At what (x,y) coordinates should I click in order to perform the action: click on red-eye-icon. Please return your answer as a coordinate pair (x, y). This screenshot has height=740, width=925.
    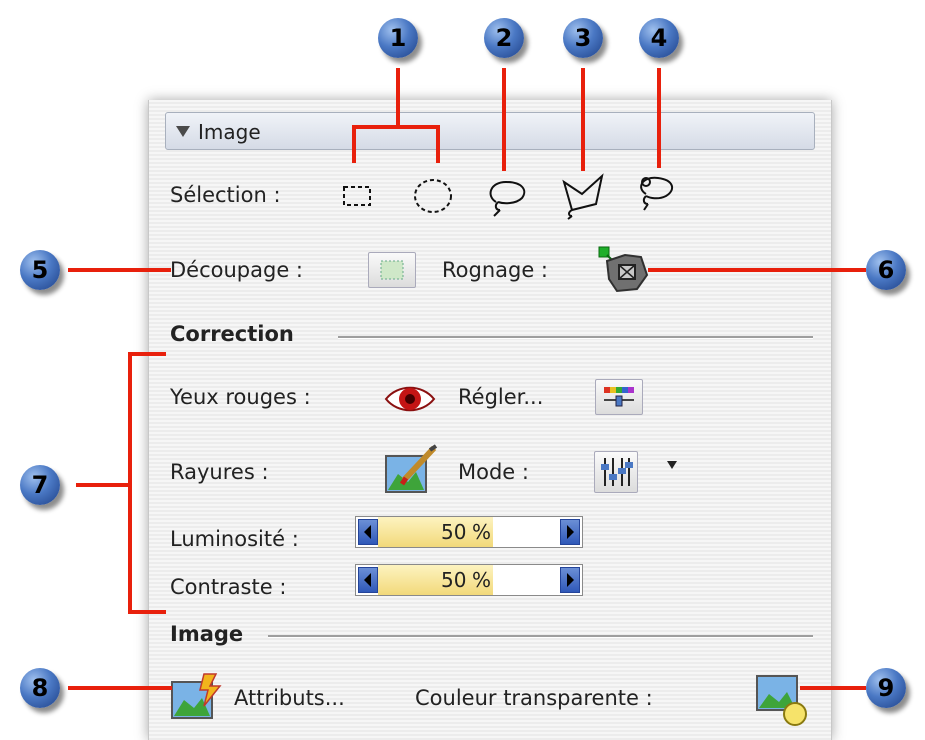
    Looking at the image, I should click on (410, 399).